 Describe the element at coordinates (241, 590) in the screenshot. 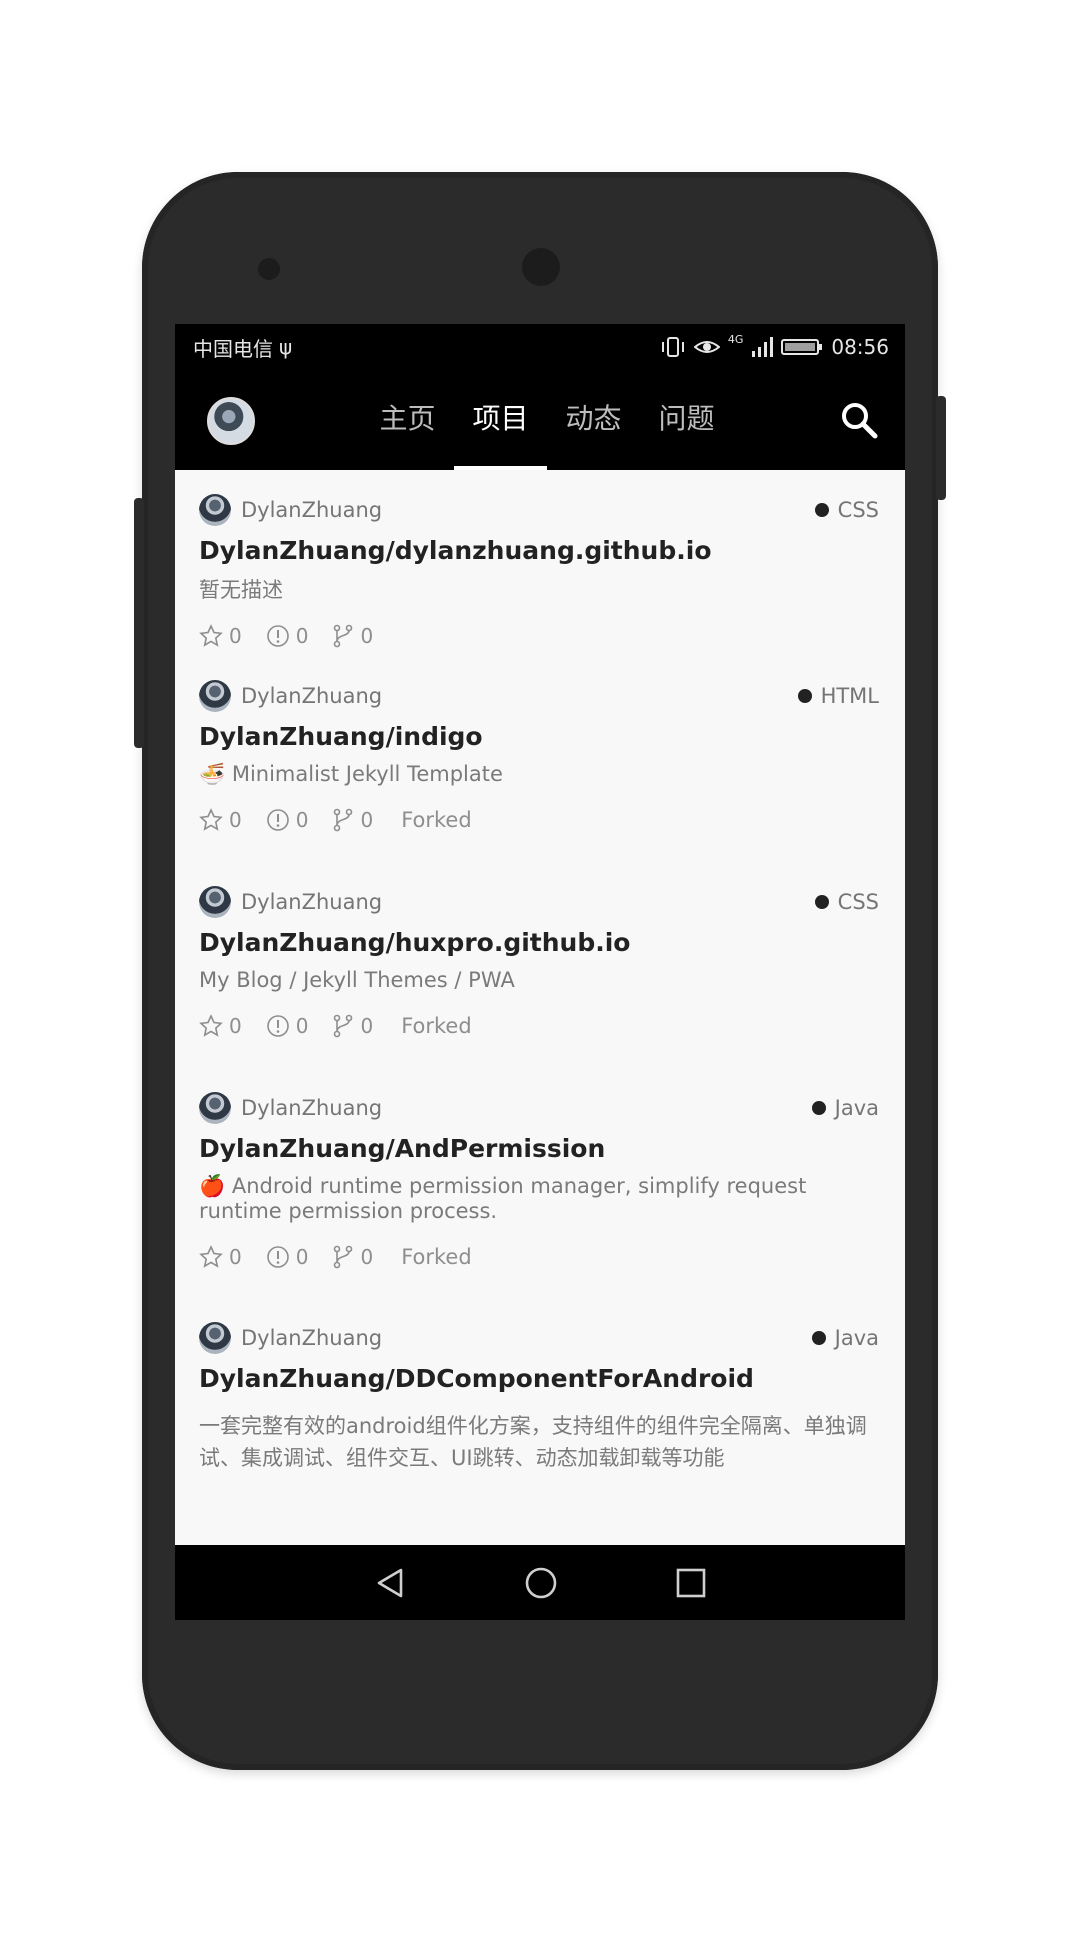

I see `repo-description: 暂无描述` at that location.